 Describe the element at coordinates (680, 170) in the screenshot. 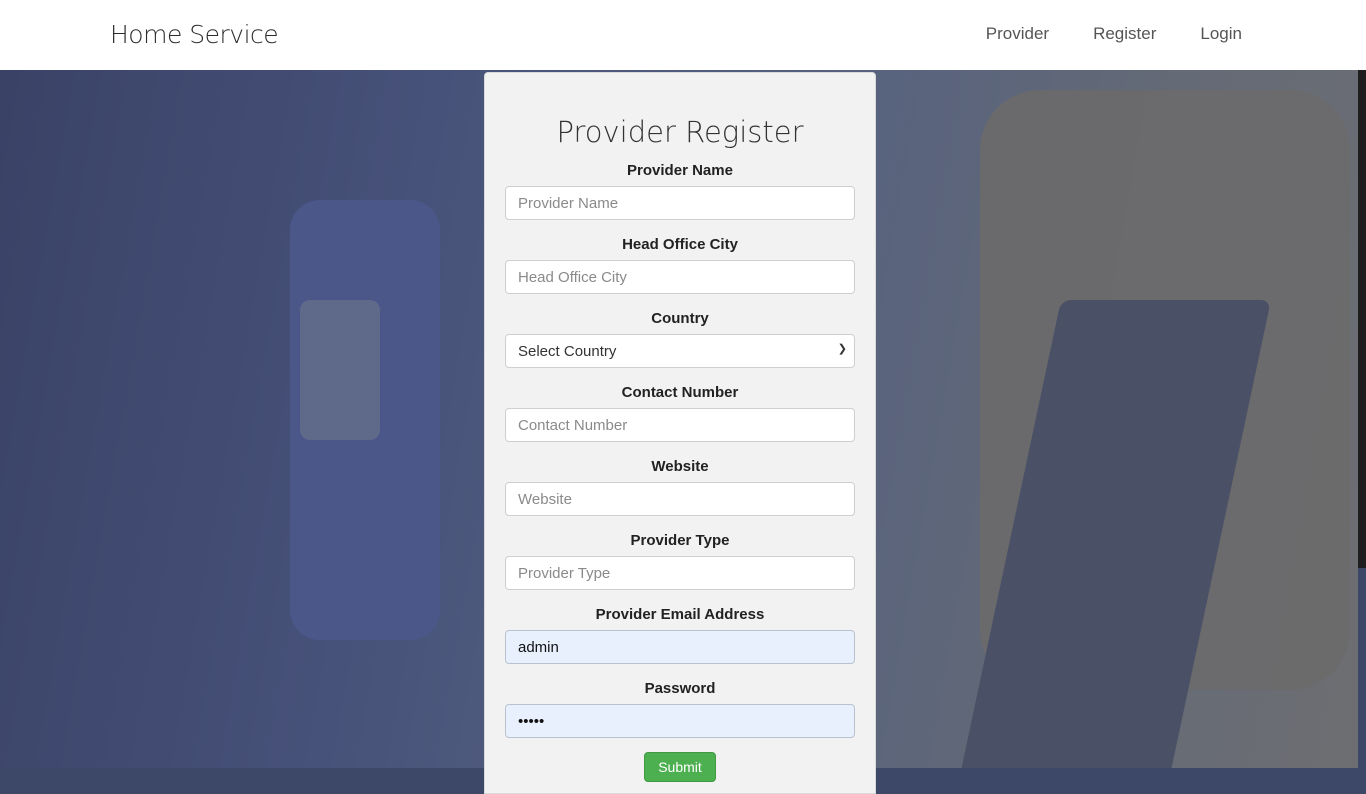

I see `provider-name-label: Provider Name` at that location.